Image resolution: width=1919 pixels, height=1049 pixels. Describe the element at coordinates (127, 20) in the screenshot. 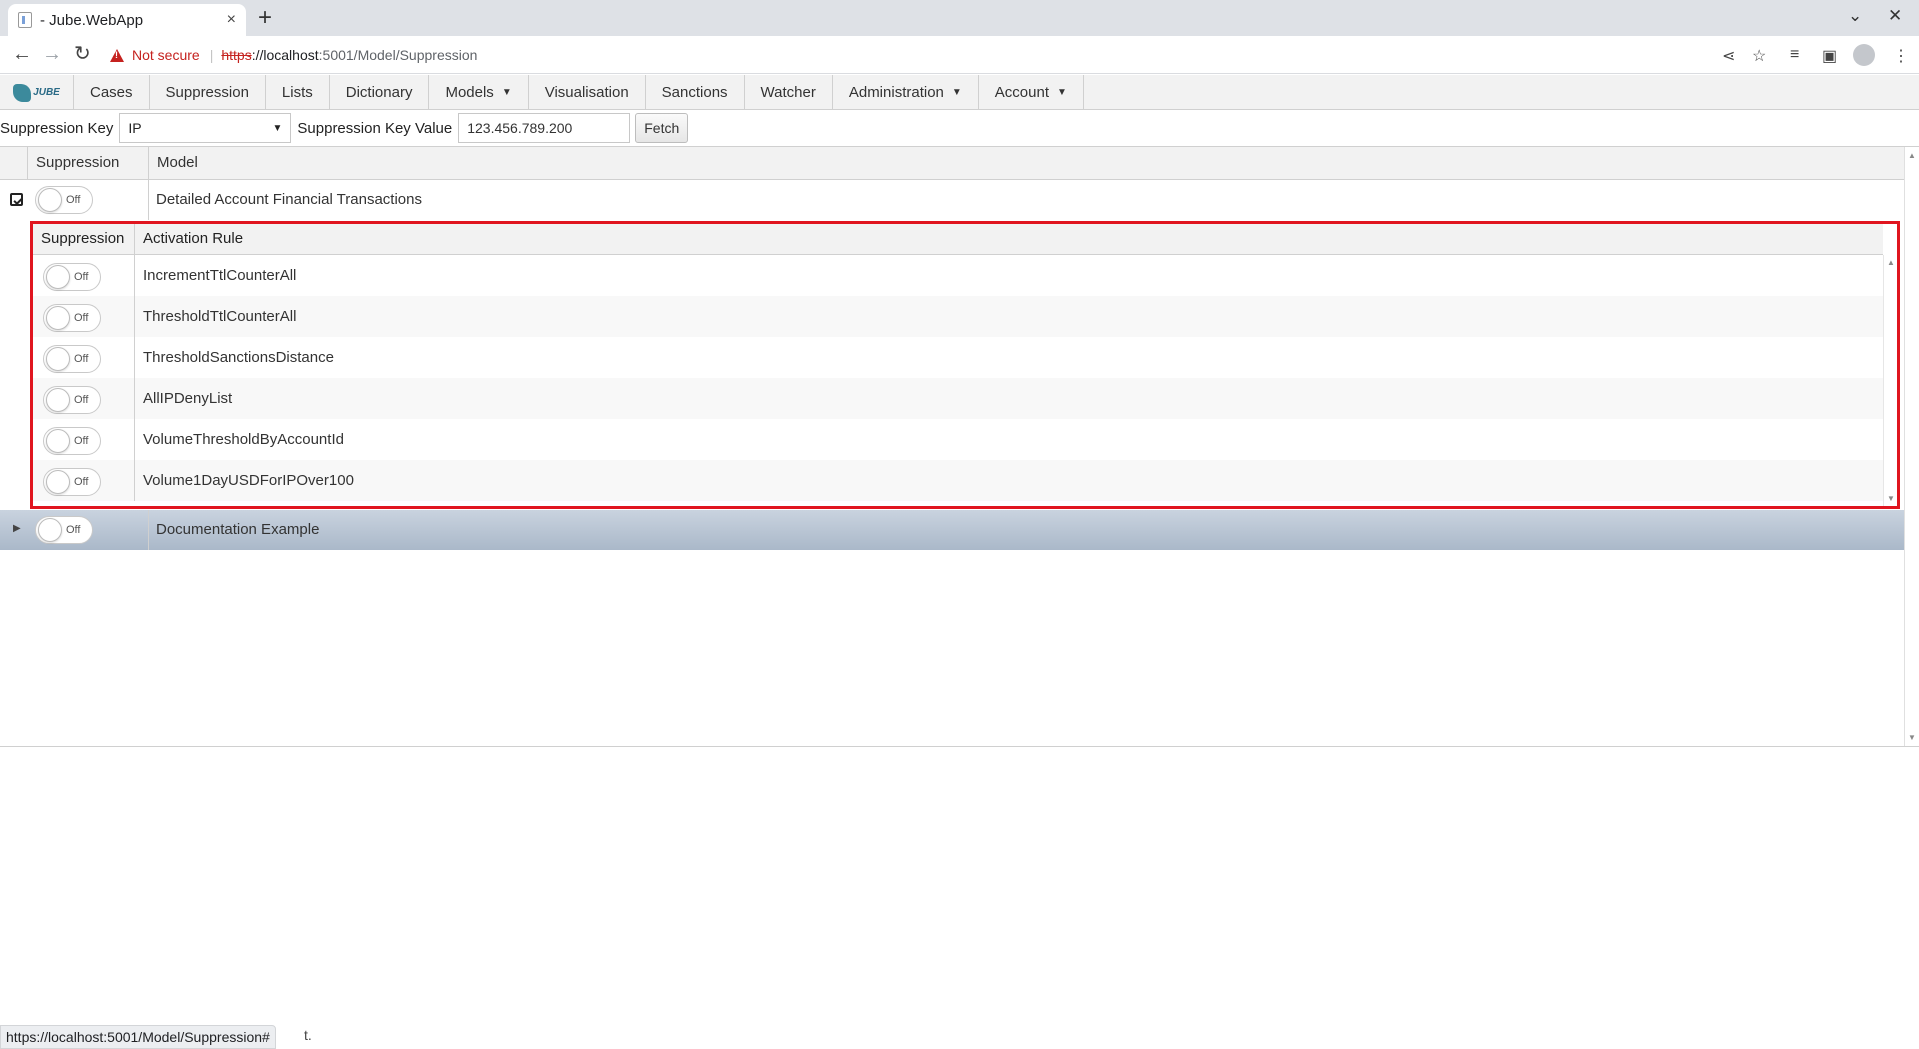

I see `browser-tab: - Jube.WebApp ×` at that location.